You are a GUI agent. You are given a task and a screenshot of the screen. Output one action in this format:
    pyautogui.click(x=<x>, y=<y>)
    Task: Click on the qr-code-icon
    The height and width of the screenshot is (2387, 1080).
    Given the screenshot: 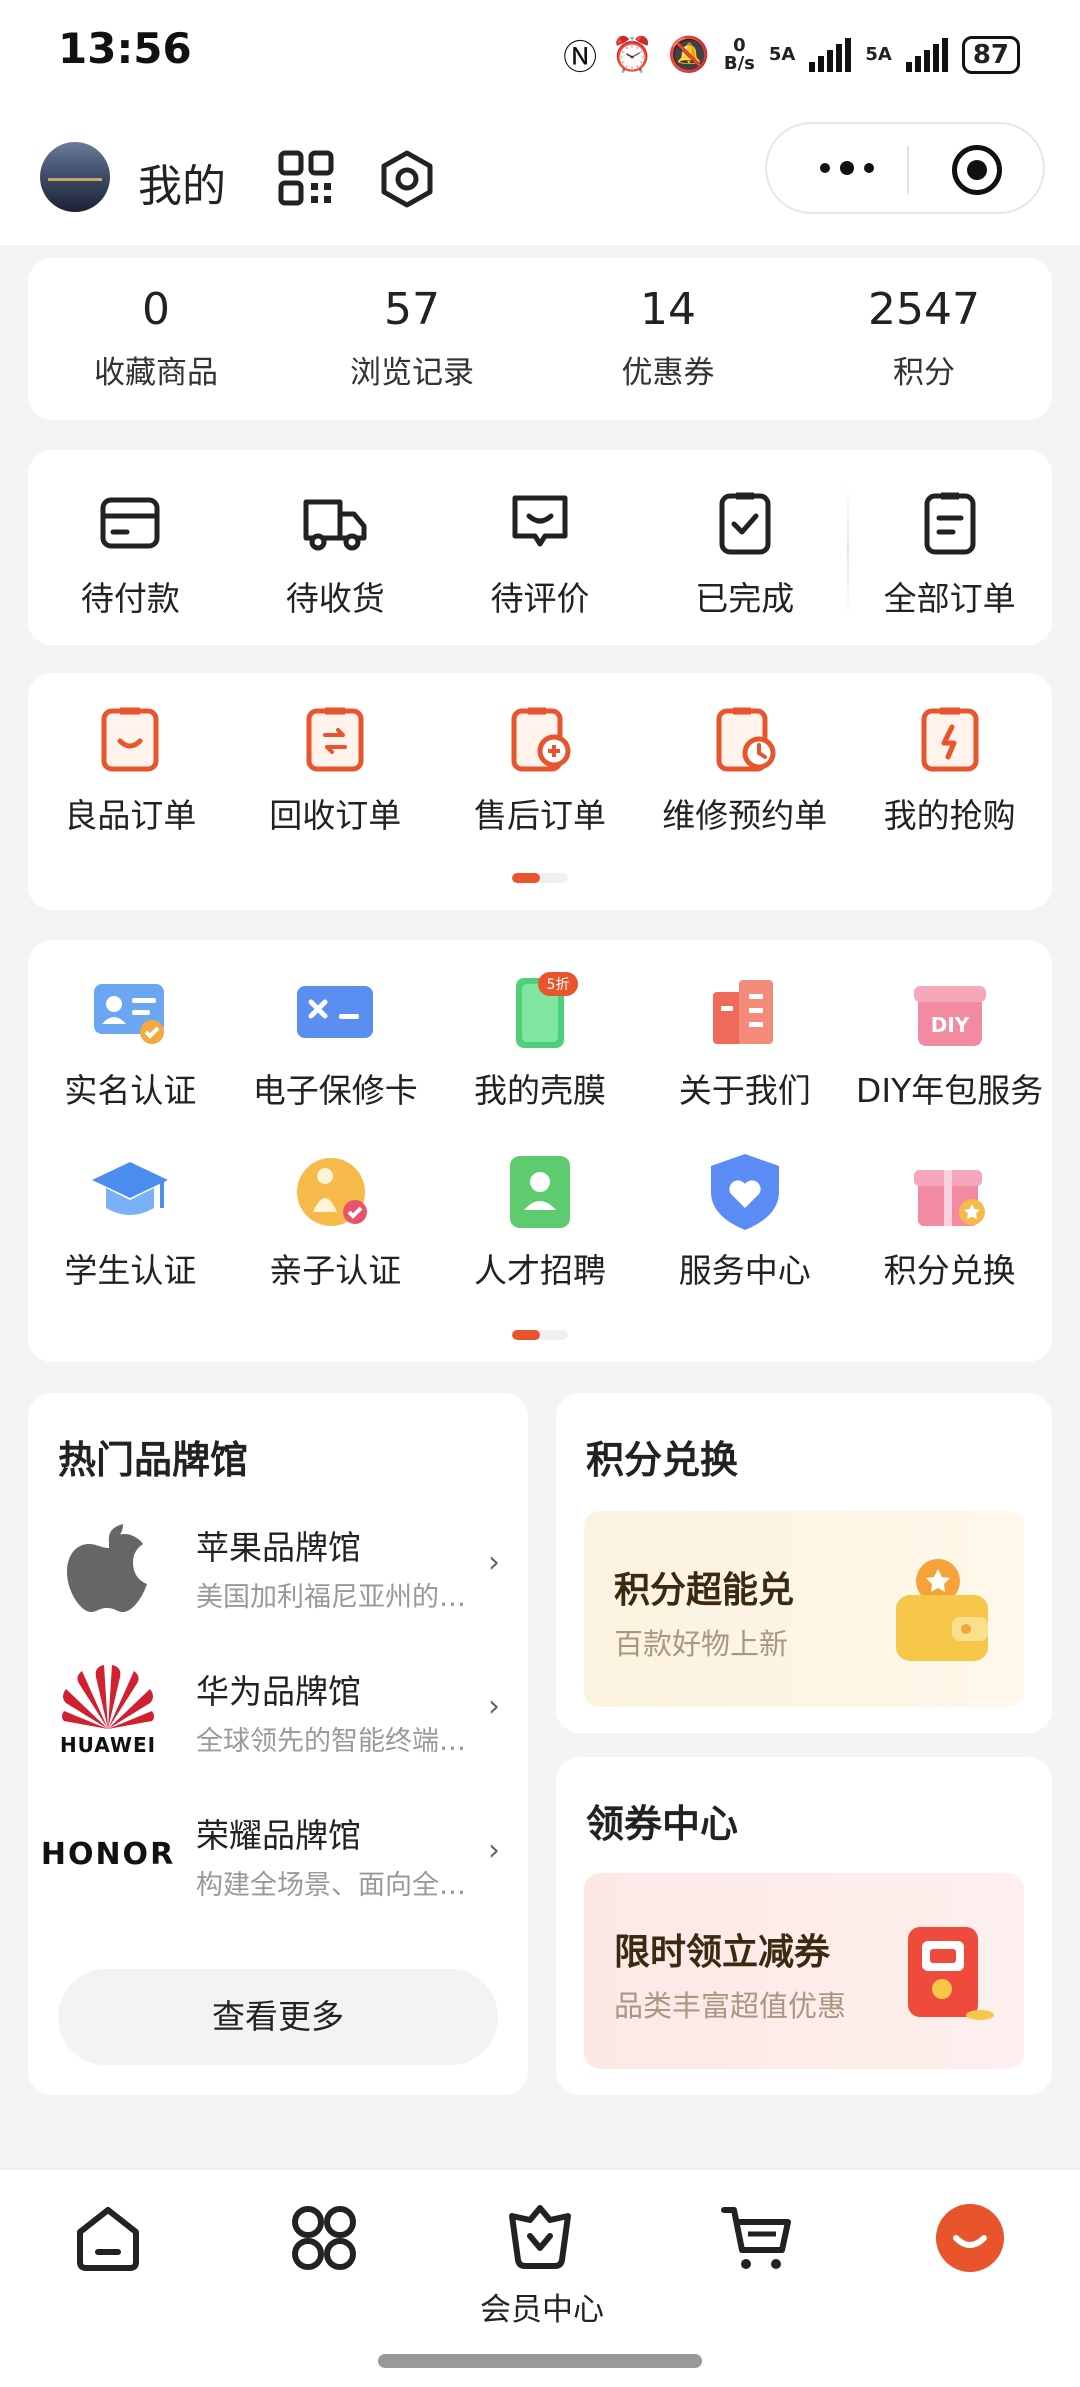 What is the action you would take?
    pyautogui.click(x=306, y=178)
    